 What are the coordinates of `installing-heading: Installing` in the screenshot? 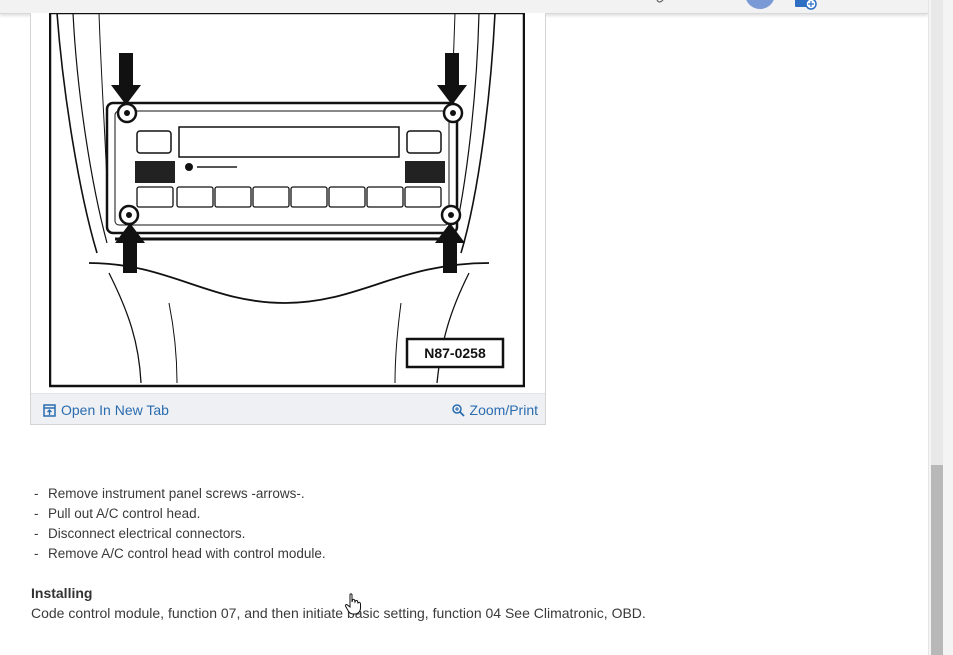 It's located at (62, 593).